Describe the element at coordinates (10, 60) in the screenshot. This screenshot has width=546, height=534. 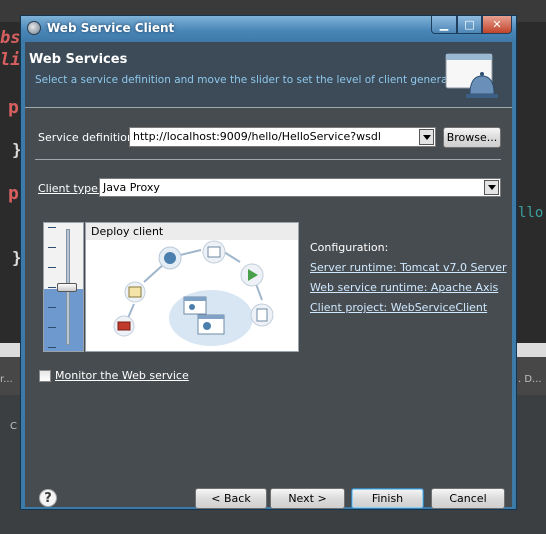
I see `bg-code-fragment: li` at that location.